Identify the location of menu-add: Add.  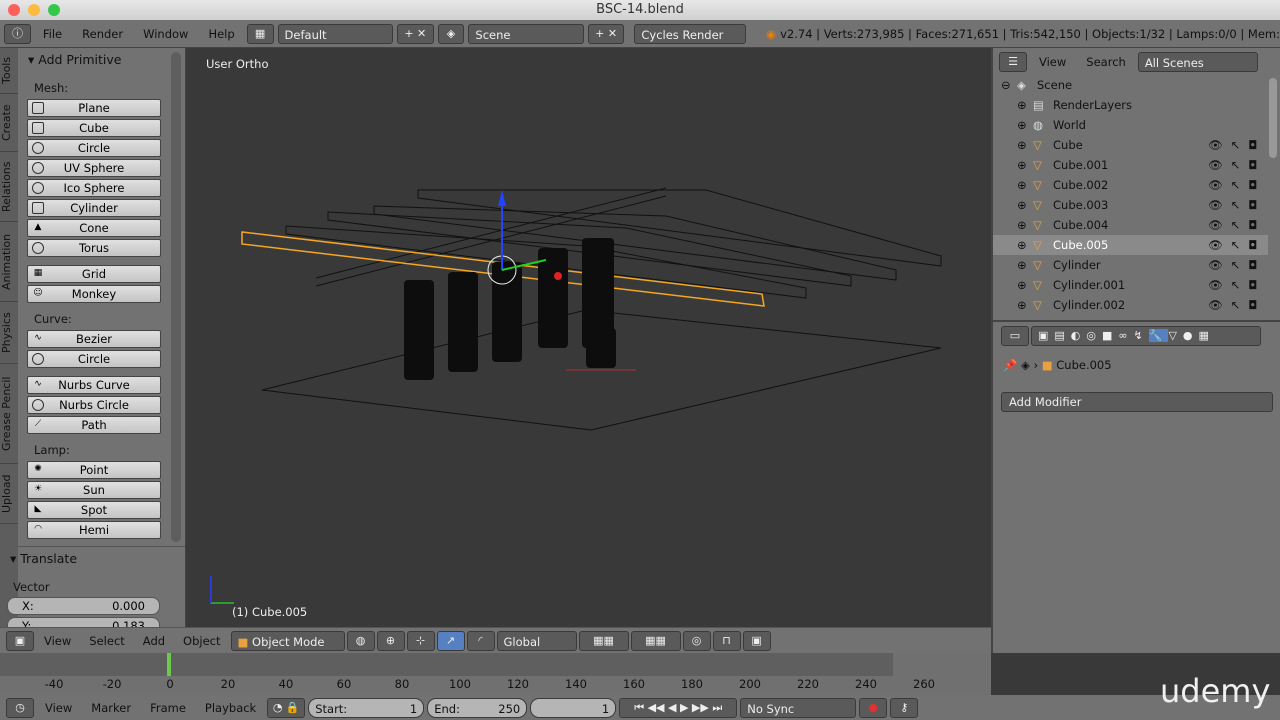
(154, 641).